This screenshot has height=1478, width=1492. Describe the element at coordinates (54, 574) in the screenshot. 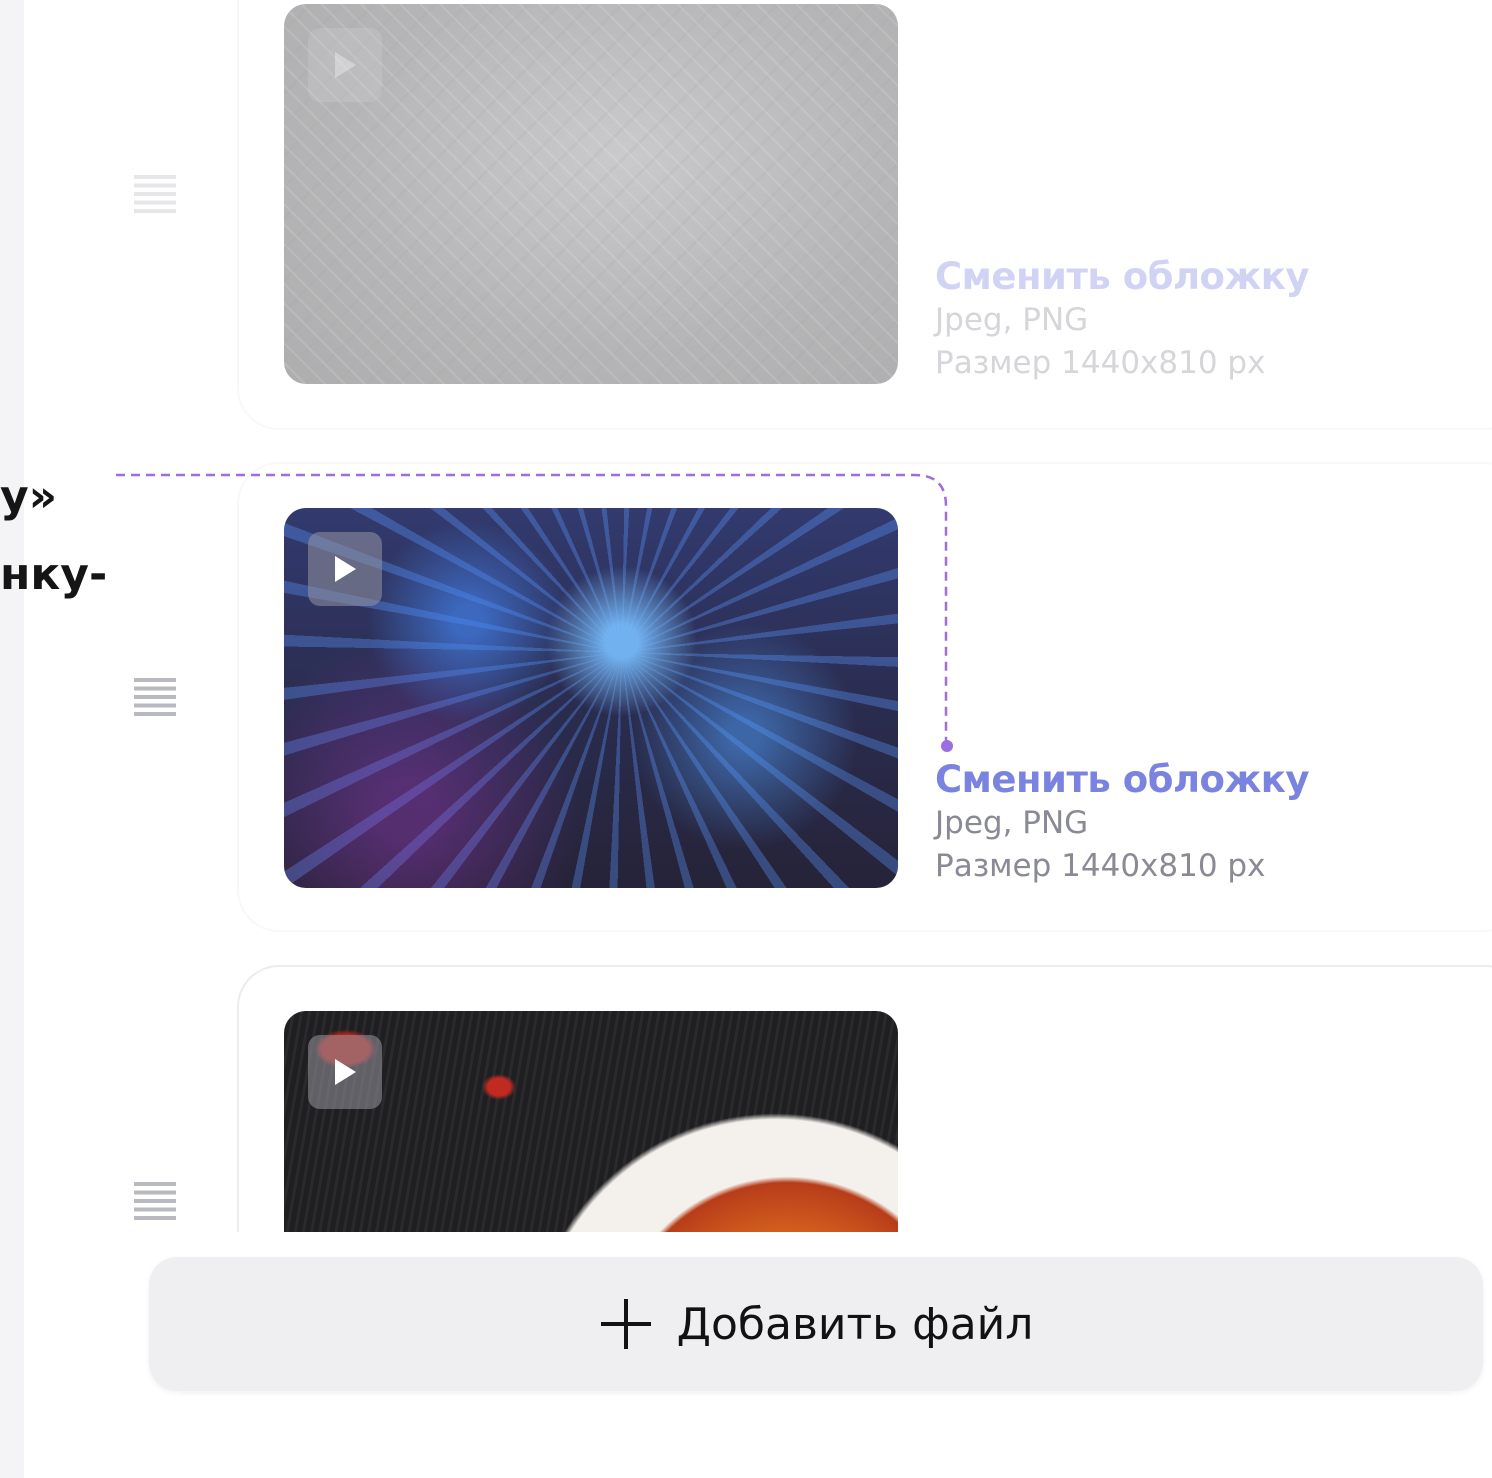

I see `annotation-line-2: нку-` at that location.